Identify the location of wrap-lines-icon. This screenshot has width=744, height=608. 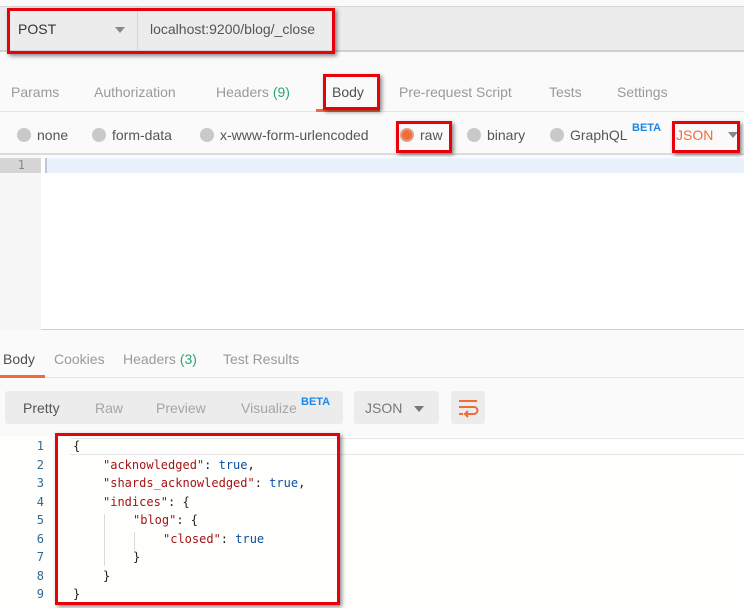
(469, 409).